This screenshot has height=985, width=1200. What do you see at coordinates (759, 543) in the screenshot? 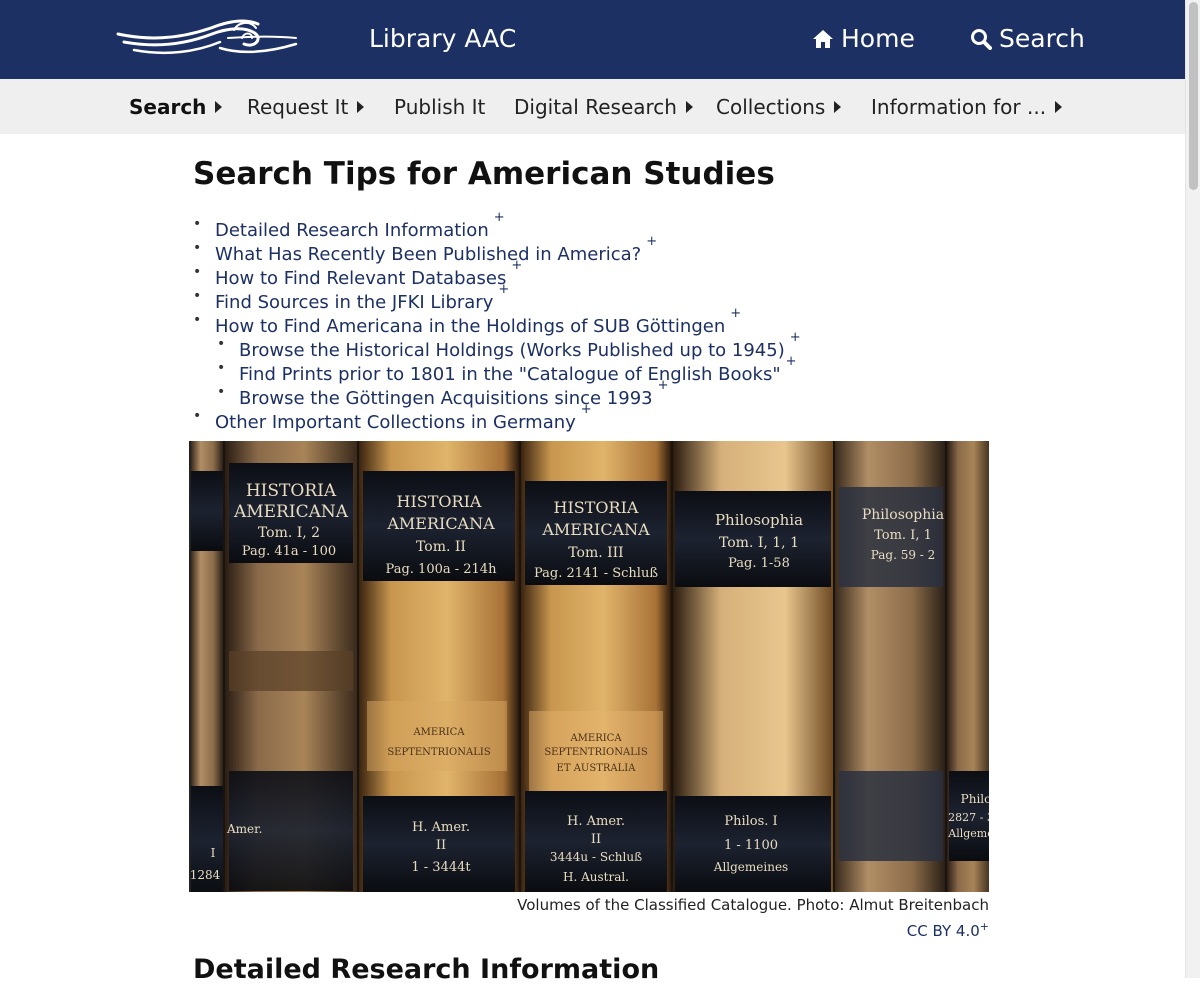
I see `spine-text: Tom. I, 1, 1` at bounding box center [759, 543].